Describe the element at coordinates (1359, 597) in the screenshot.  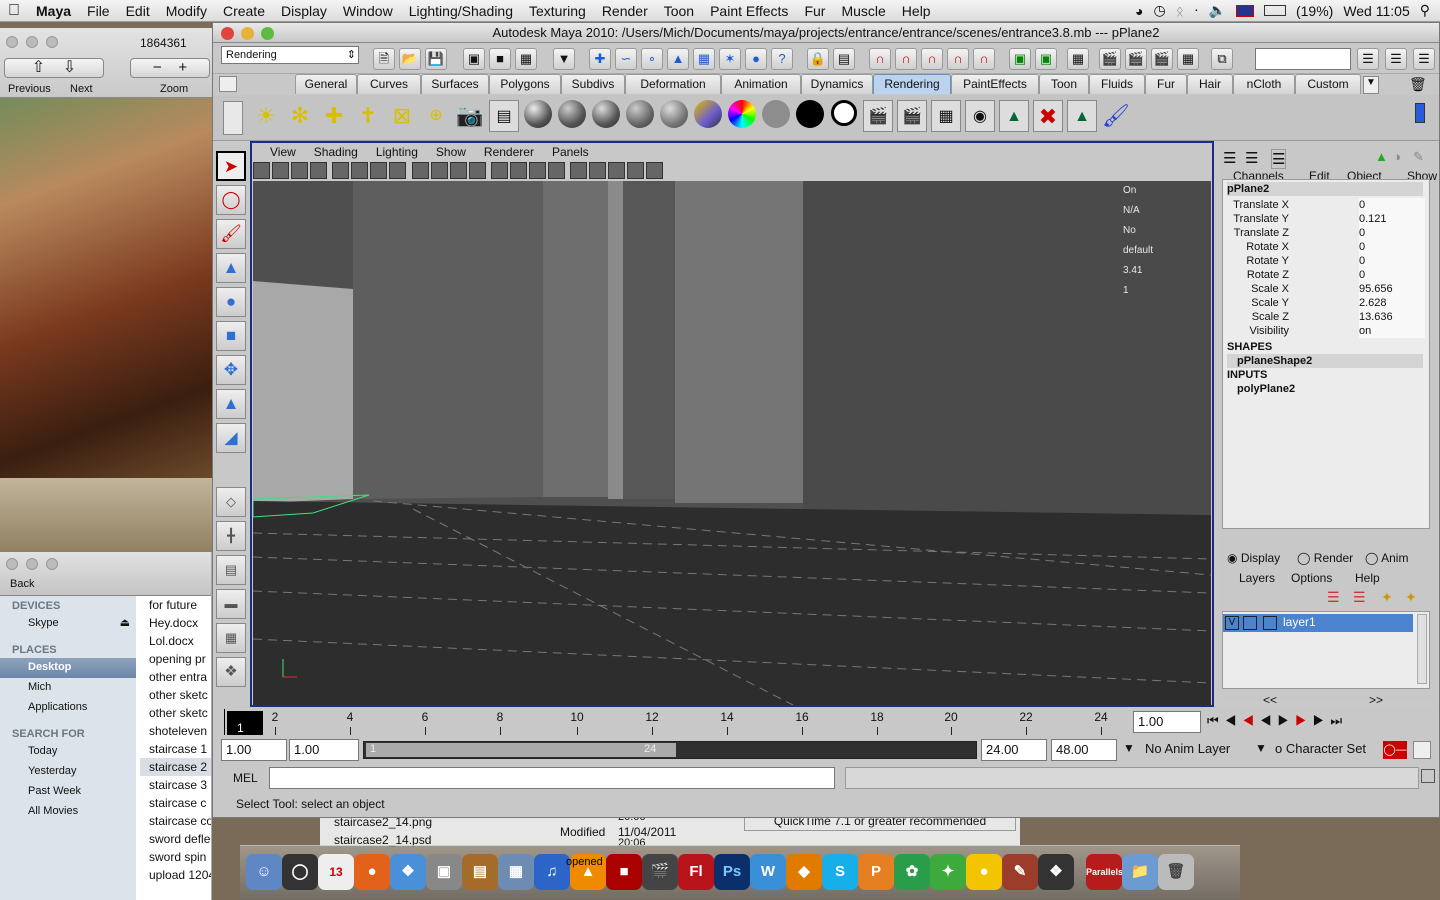
I see `move-layer-down-icon: ☰` at that location.